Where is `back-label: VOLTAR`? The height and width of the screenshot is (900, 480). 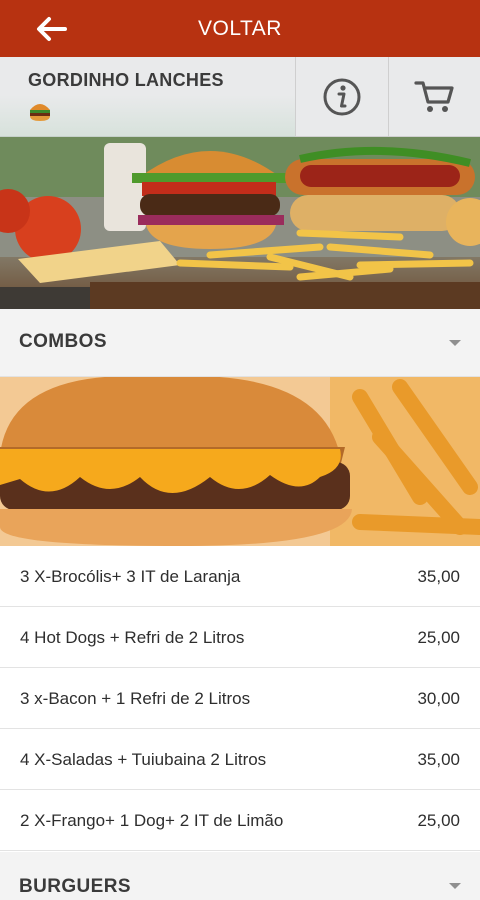
back-label: VOLTAR is located at coordinates (240, 28).